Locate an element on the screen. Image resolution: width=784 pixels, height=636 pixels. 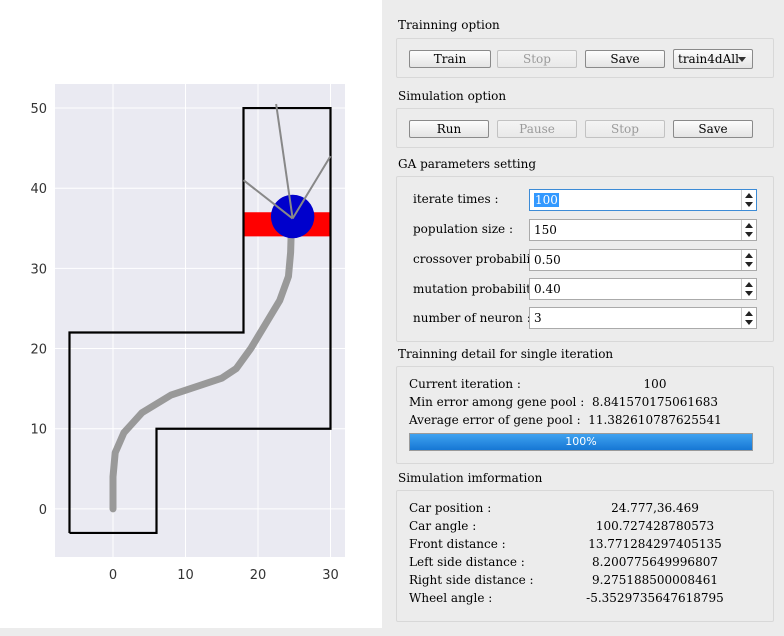
train-button: Train is located at coordinates (450, 59).